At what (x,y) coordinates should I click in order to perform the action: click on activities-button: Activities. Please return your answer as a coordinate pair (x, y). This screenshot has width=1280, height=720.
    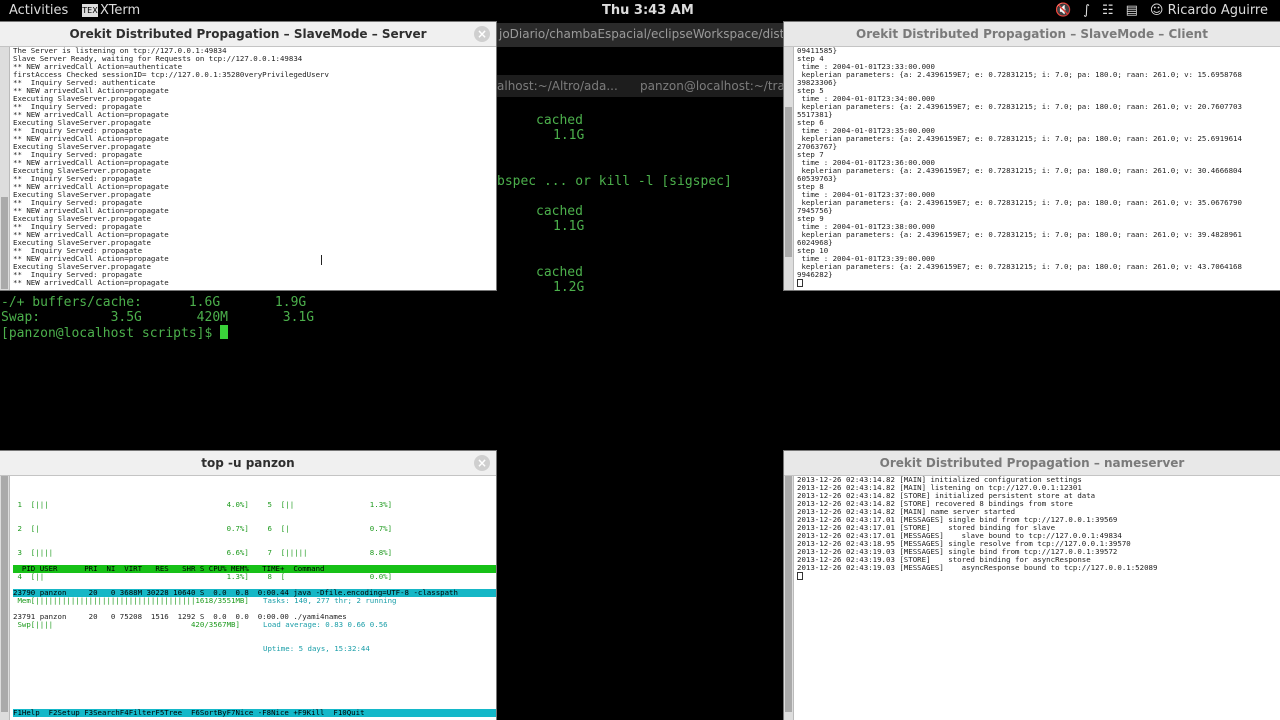
    Looking at the image, I should click on (38, 10).